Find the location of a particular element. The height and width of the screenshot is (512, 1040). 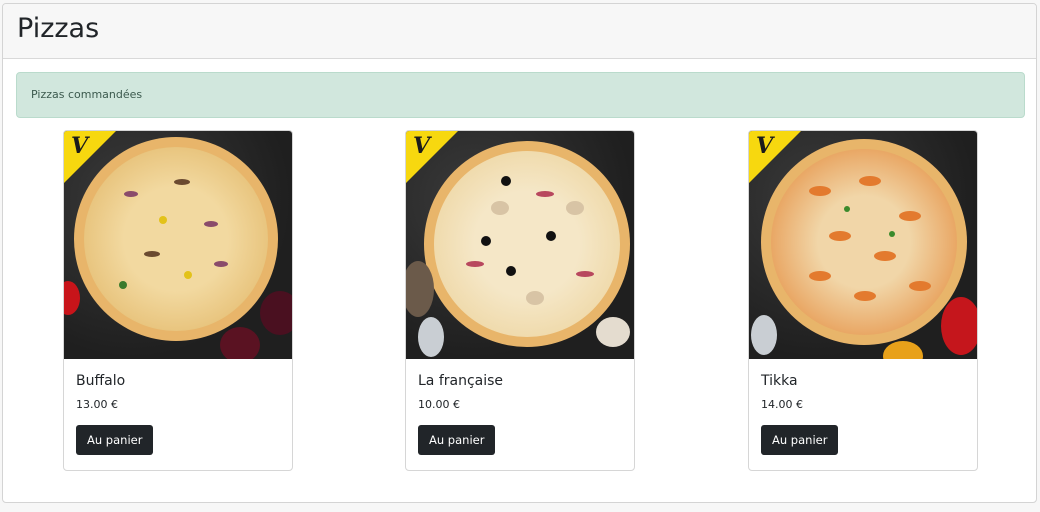

product-card-buffalo: V Buffalo 13.00 € Au panier is located at coordinates (178, 300).